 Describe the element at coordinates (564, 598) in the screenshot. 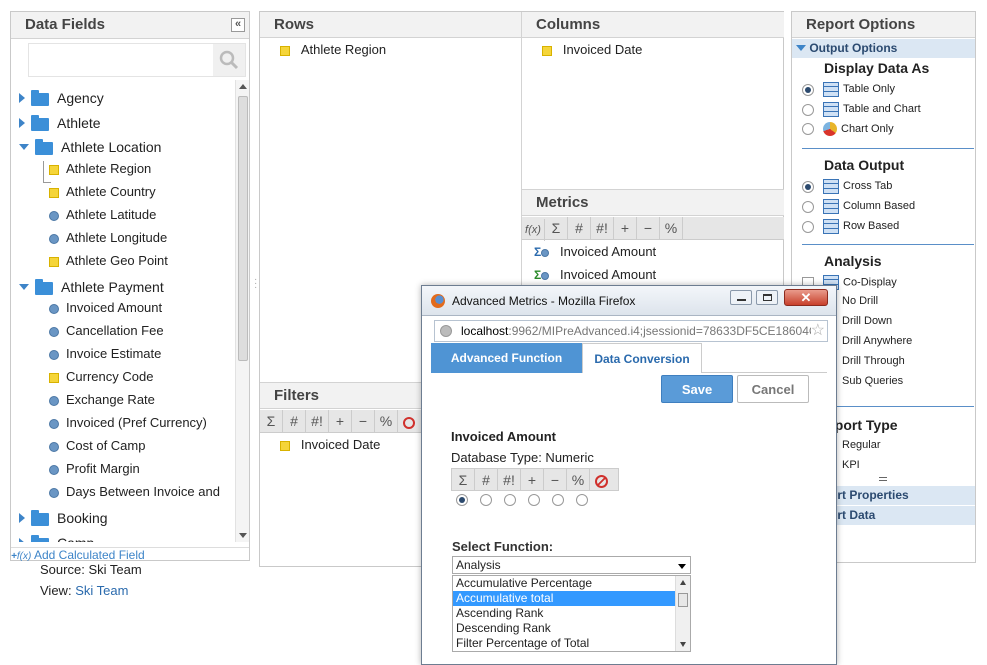

I see `function-option: Accumulative total` at that location.